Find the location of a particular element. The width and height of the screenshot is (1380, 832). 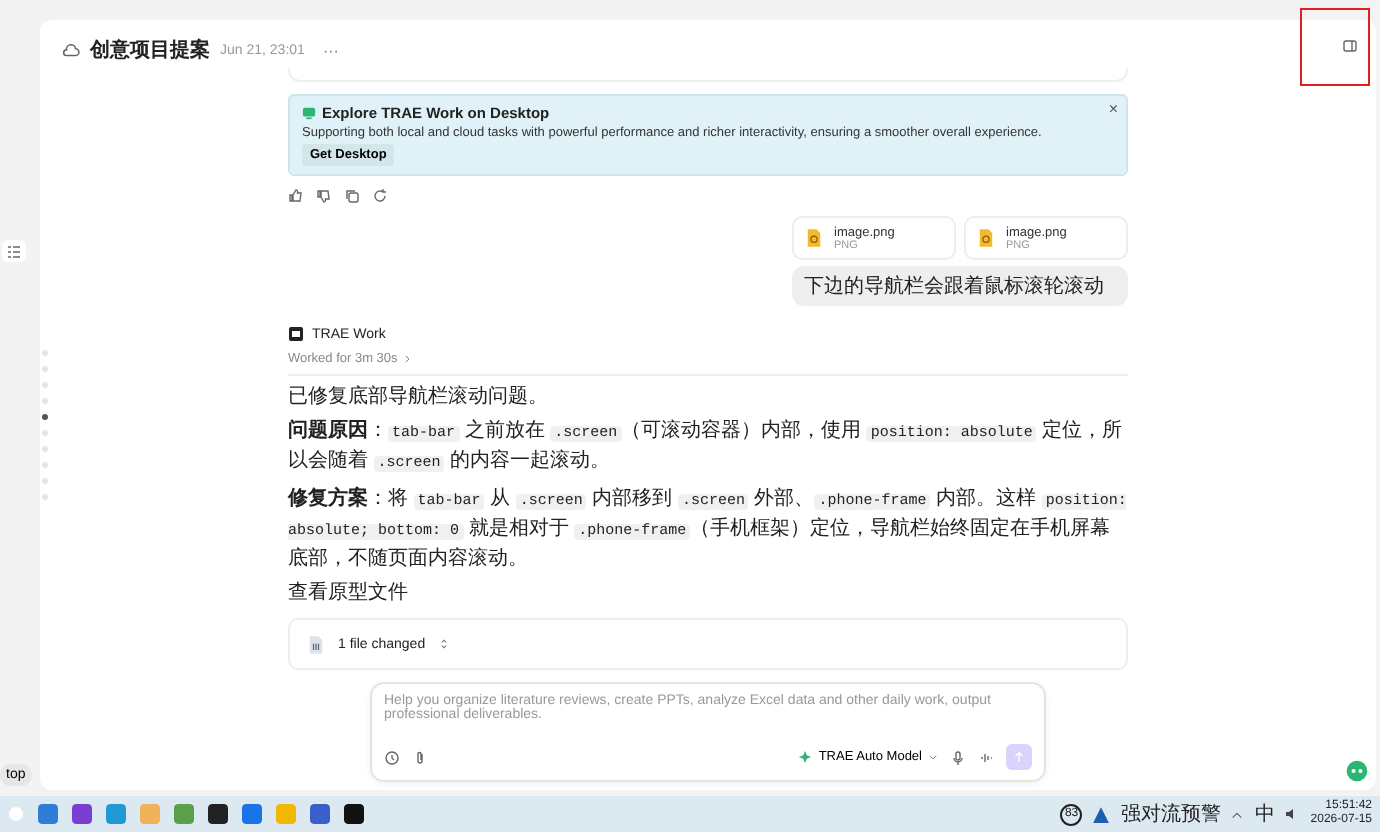

document-icon is located at coordinates (316, 644).